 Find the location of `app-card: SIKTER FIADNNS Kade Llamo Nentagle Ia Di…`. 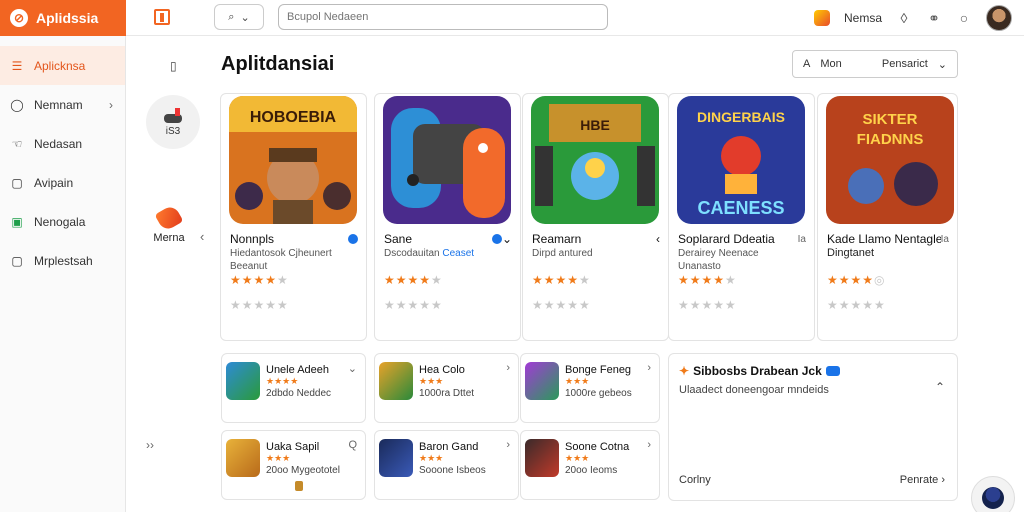

app-card: SIKTER FIADNNS Kade Llamo Nentagle Ia Di… is located at coordinates (887, 217).